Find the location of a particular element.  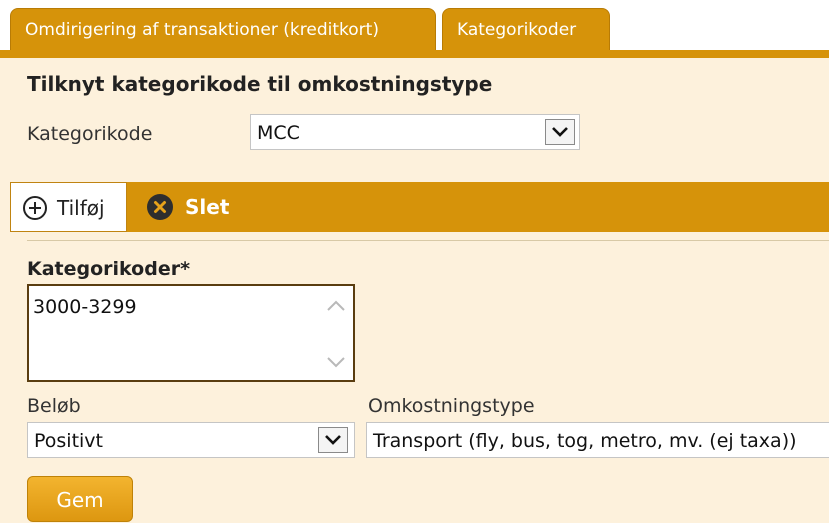

section-title: Tilknyt kategorikode til omkostningstype is located at coordinates (260, 84).